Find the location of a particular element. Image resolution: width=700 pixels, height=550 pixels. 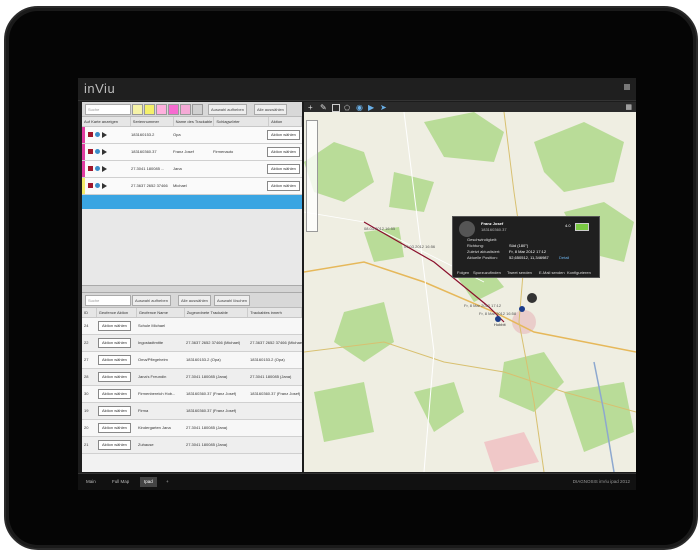

avatar is located at coordinates (467, 229).